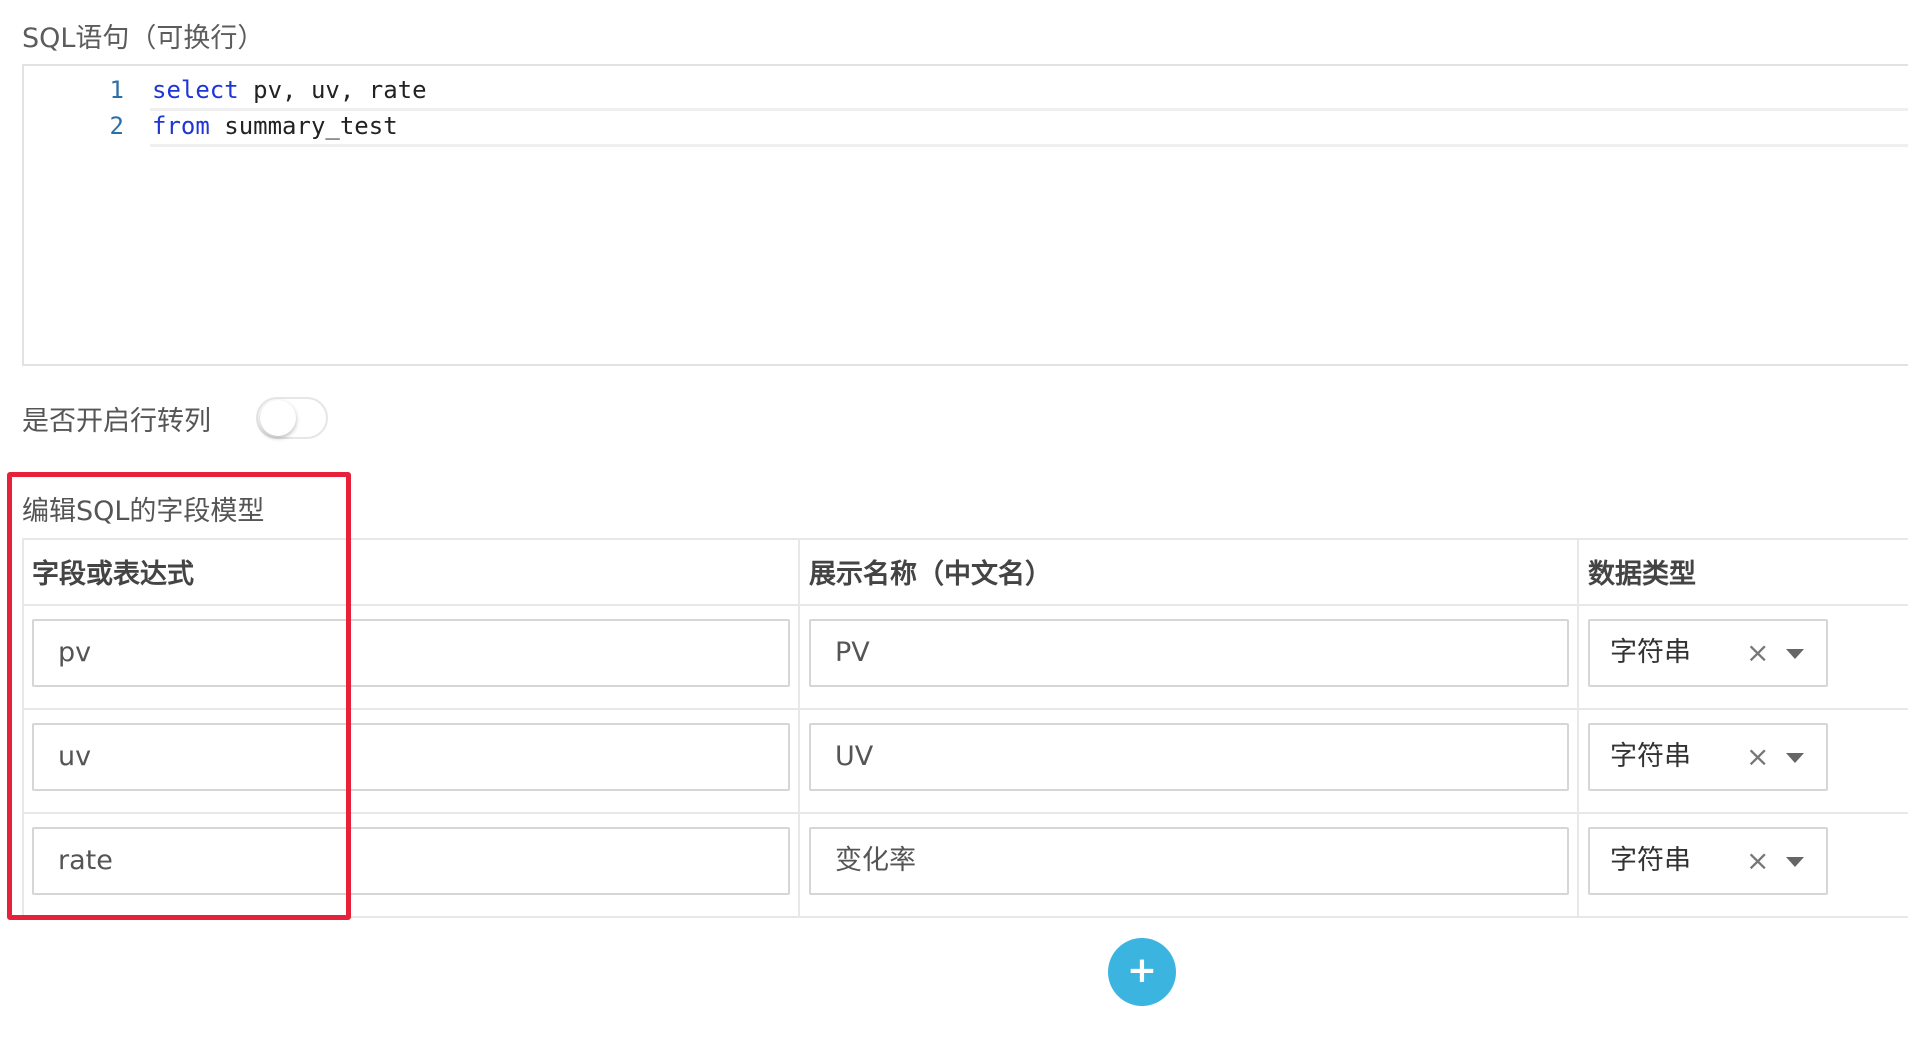 This screenshot has height=1038, width=1908. Describe the element at coordinates (143, 38) in the screenshot. I see `sql-label: SQL语句（可换行）` at that location.